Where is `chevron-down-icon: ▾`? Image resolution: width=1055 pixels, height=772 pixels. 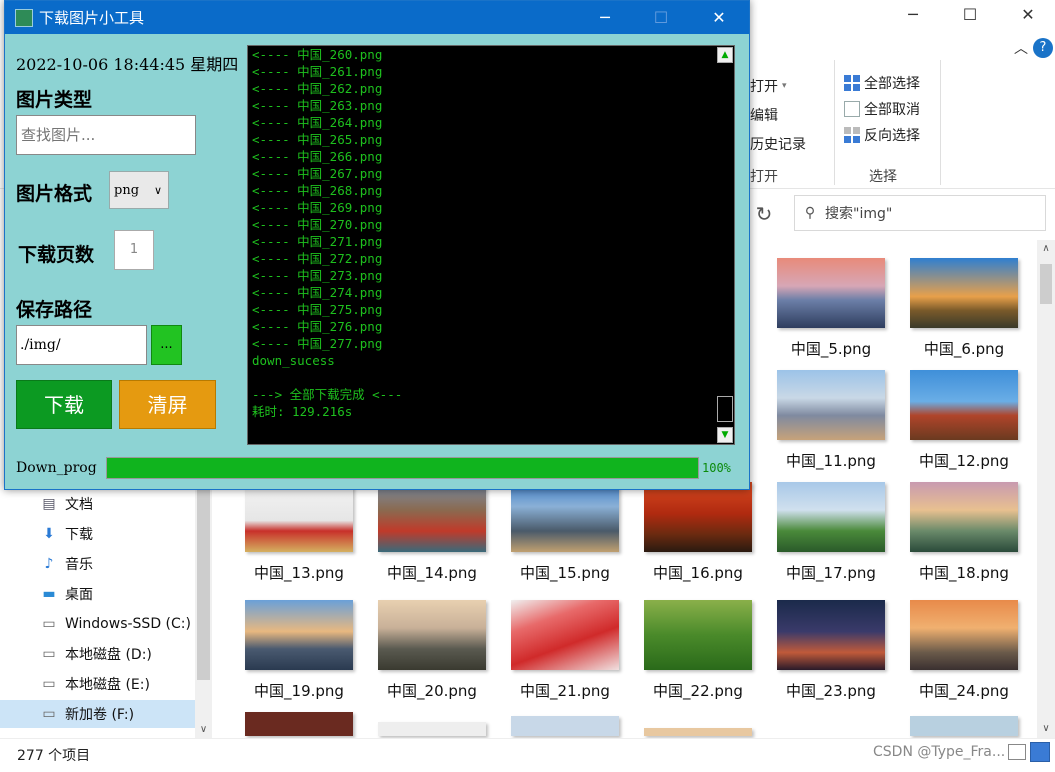 chevron-down-icon: ▾ is located at coordinates (784, 86).